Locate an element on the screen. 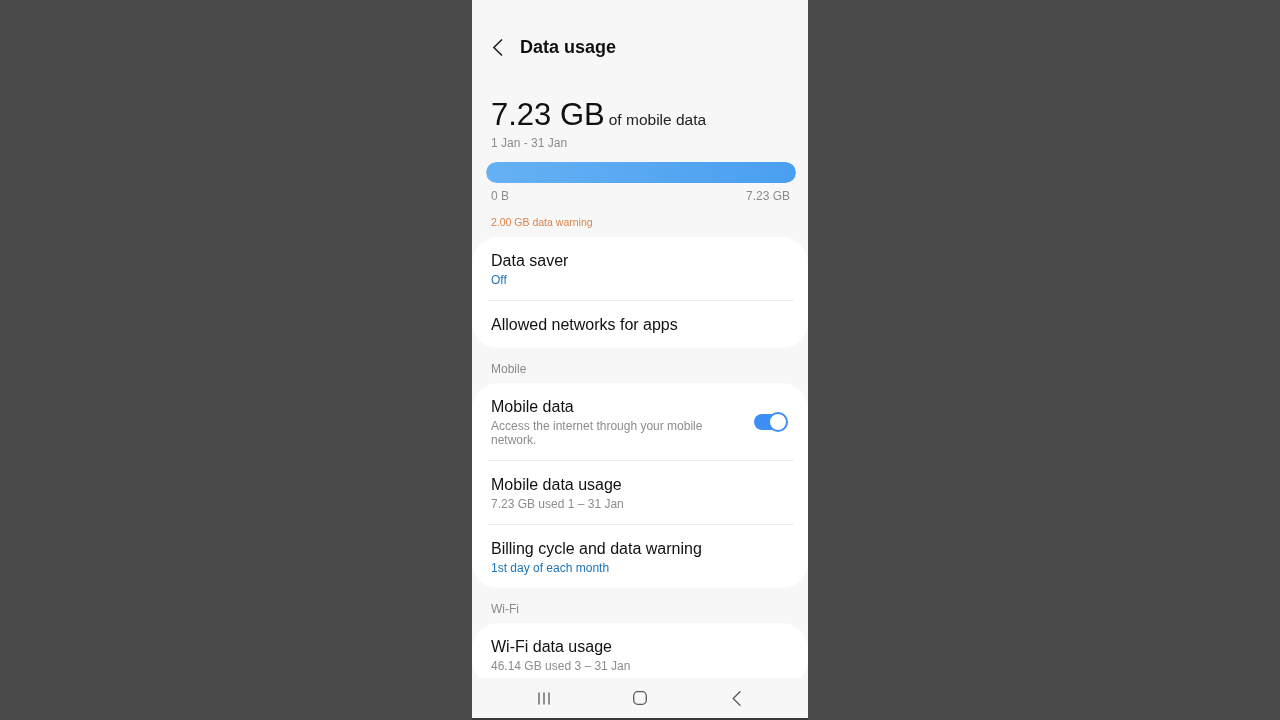 The width and height of the screenshot is (1280, 720). section-header: Mobile is located at coordinates (509, 369).